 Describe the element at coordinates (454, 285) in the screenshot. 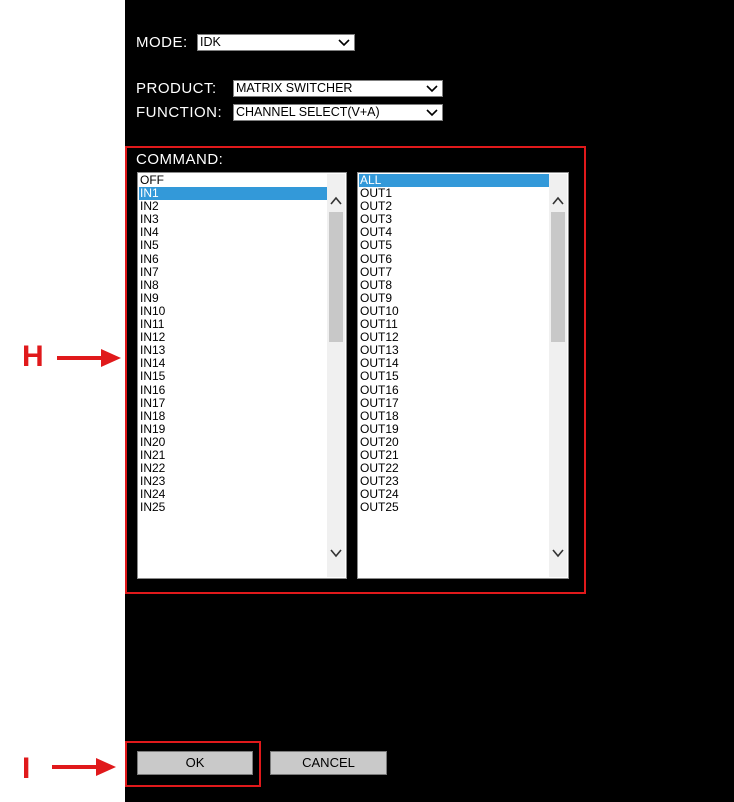

I see `output-option: OUT8` at that location.